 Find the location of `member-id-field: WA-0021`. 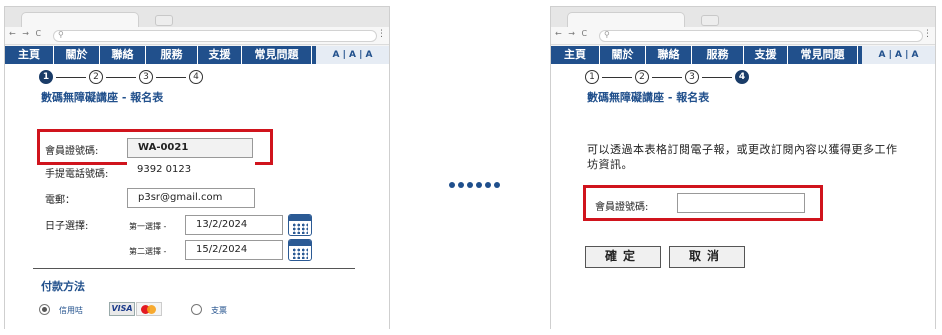

member-id-field: WA-0021 is located at coordinates (190, 148).